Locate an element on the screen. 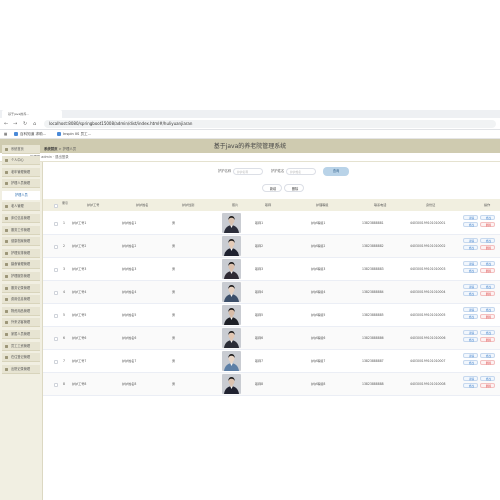  th-level: 护理等级 is located at coordinates (322, 205).